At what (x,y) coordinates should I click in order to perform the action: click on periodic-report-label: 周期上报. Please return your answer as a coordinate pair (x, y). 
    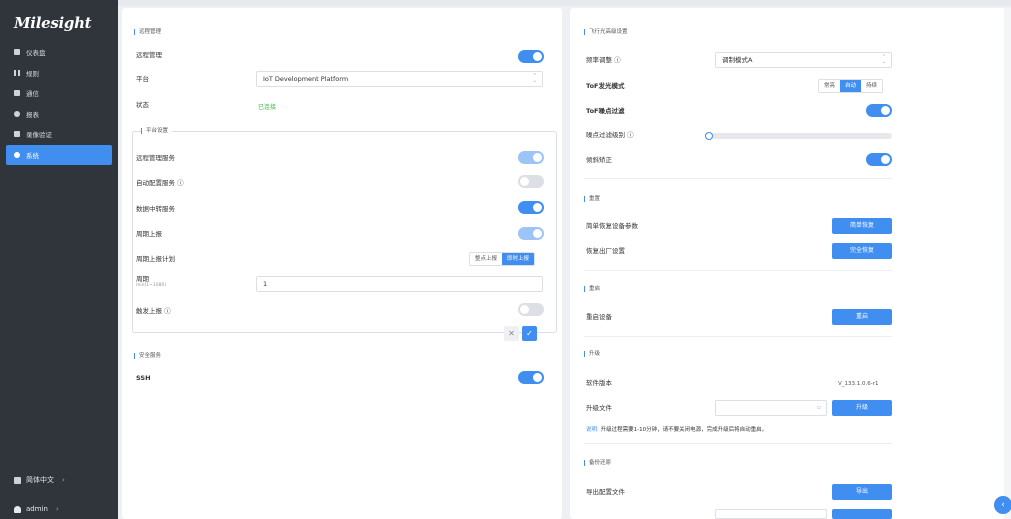
    Looking at the image, I should click on (149, 234).